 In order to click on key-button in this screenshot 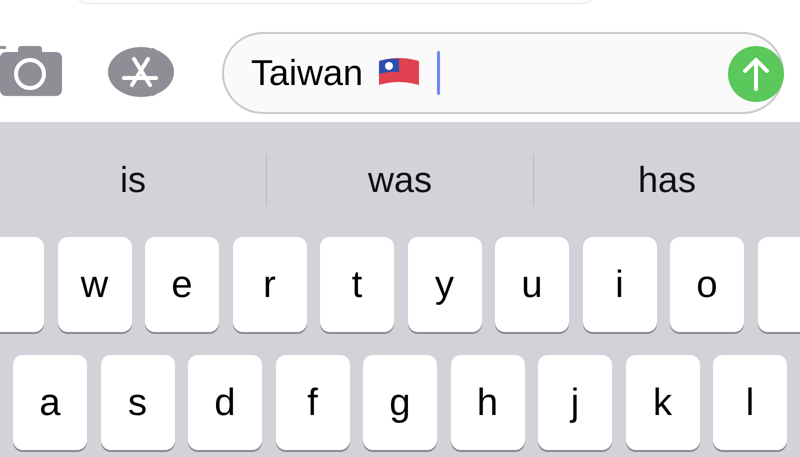, I will do `click(779, 284)`.